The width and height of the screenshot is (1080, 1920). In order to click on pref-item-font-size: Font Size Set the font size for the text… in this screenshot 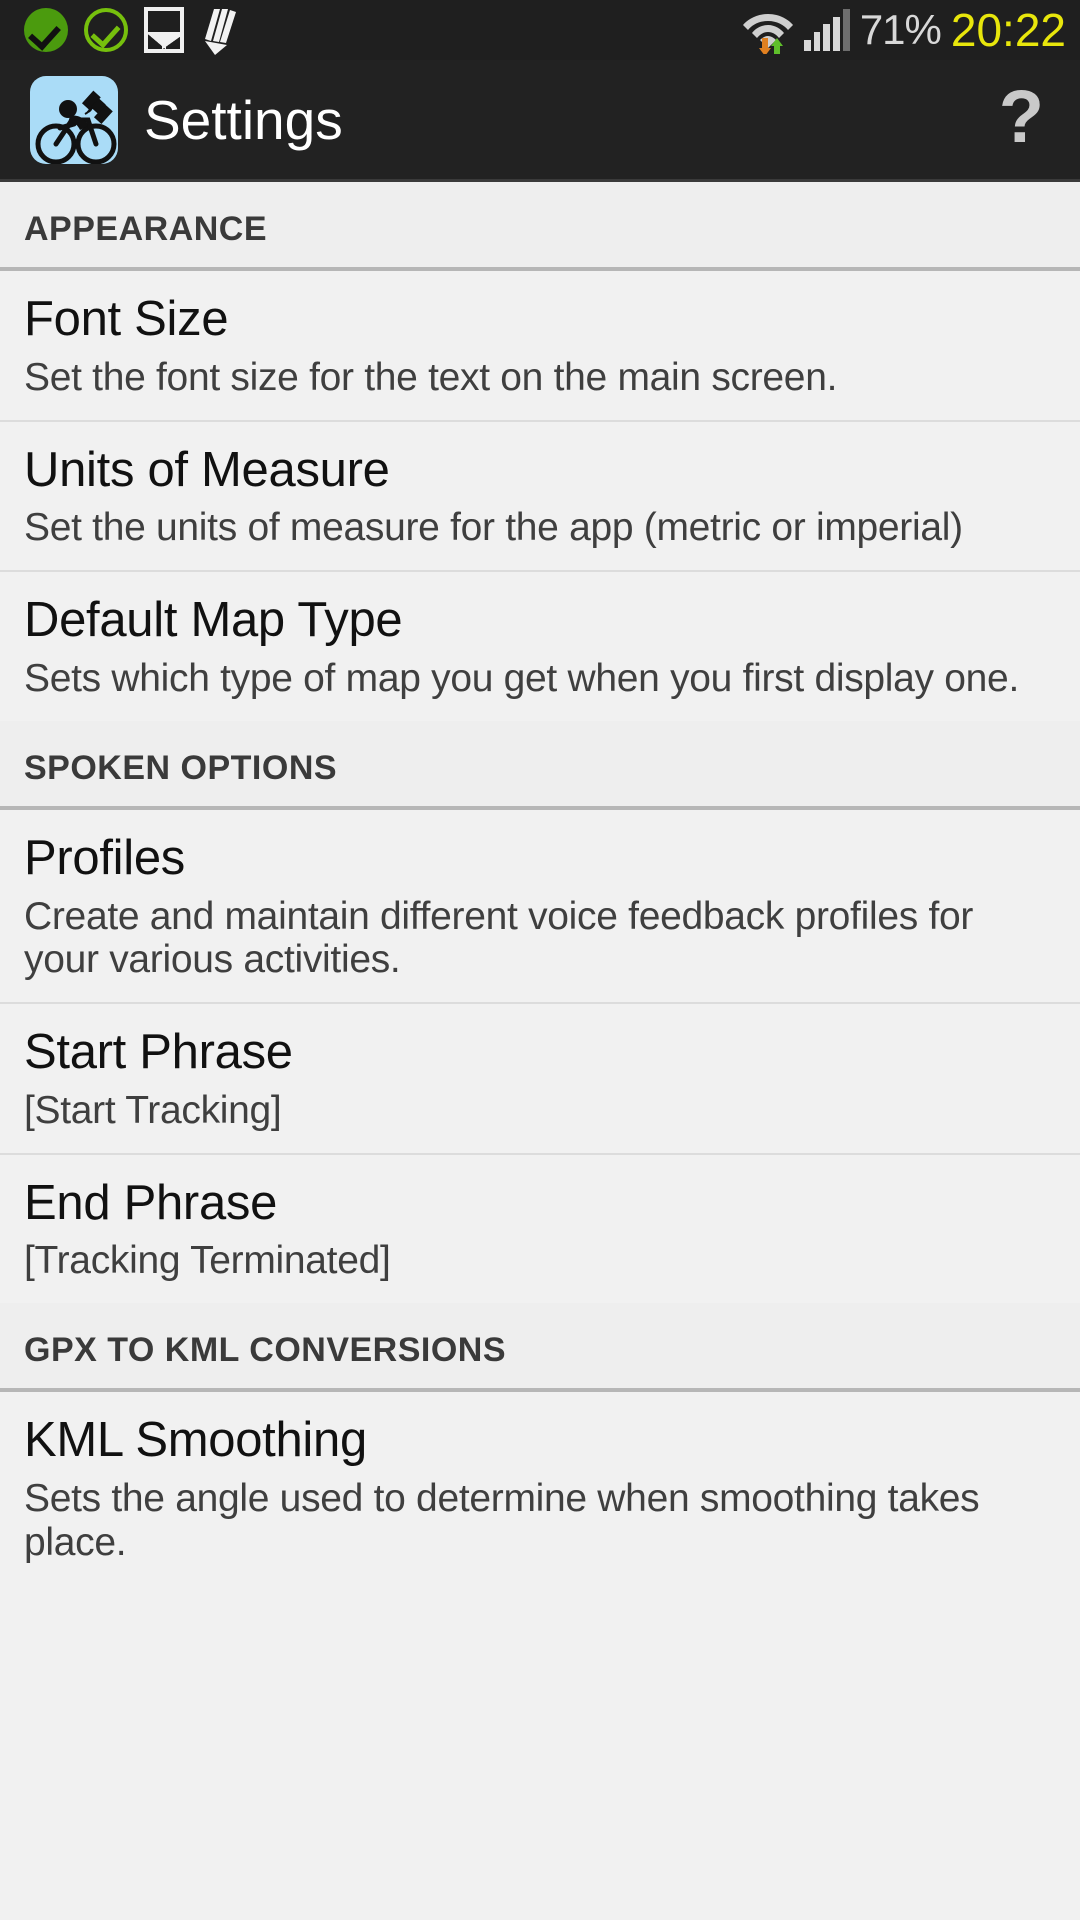, I will do `click(540, 346)`.